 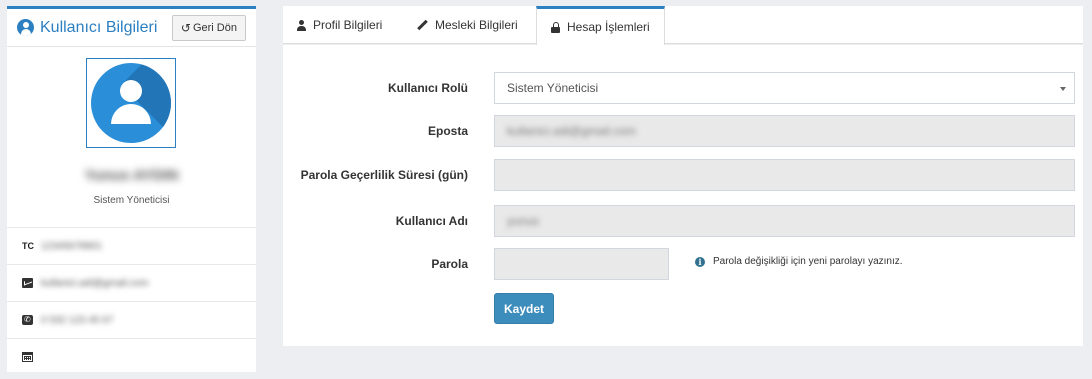 I want to click on caret-down-icon, so click(x=1063, y=89).